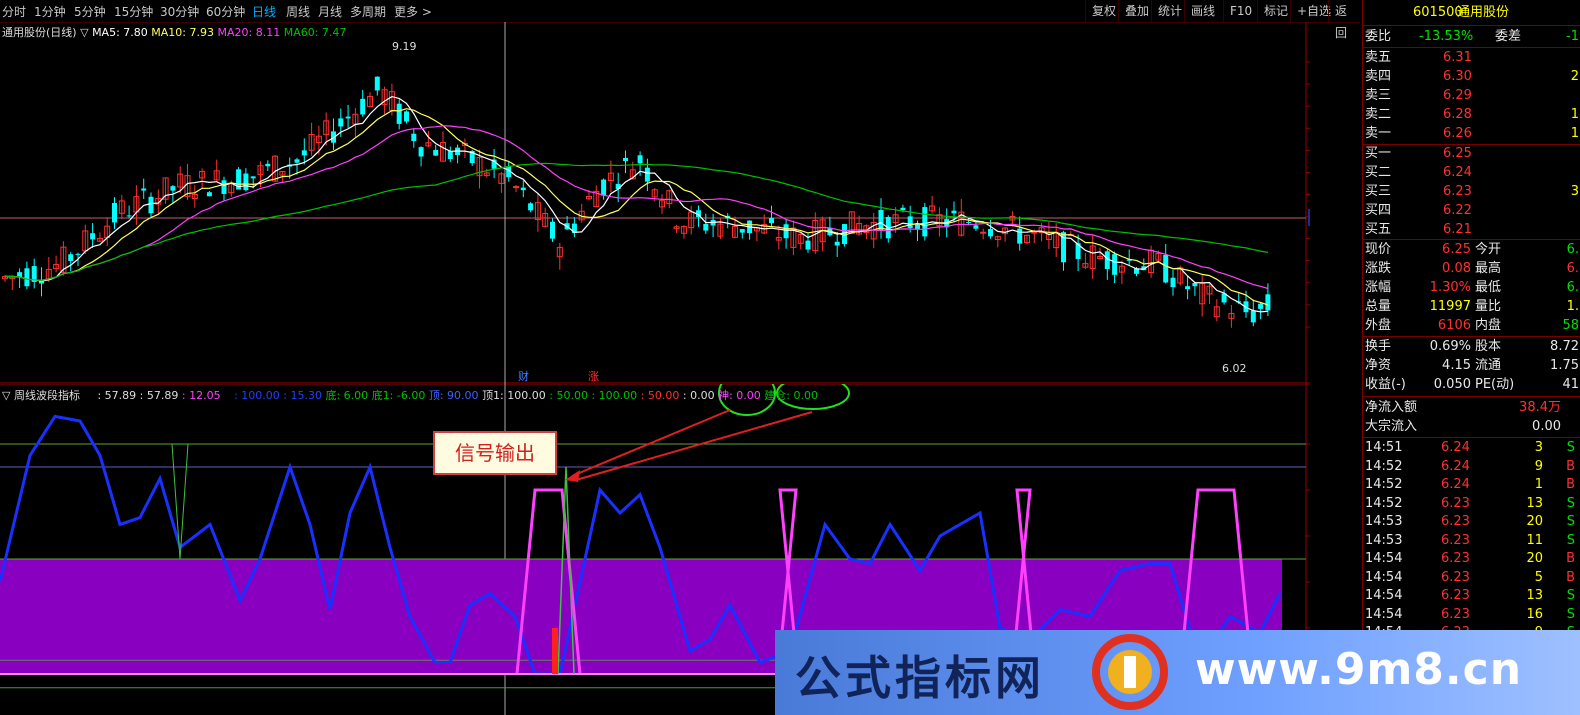 This screenshot has width=1580, height=715. I want to click on ind-val-1: : 57.89, so click(159, 395).